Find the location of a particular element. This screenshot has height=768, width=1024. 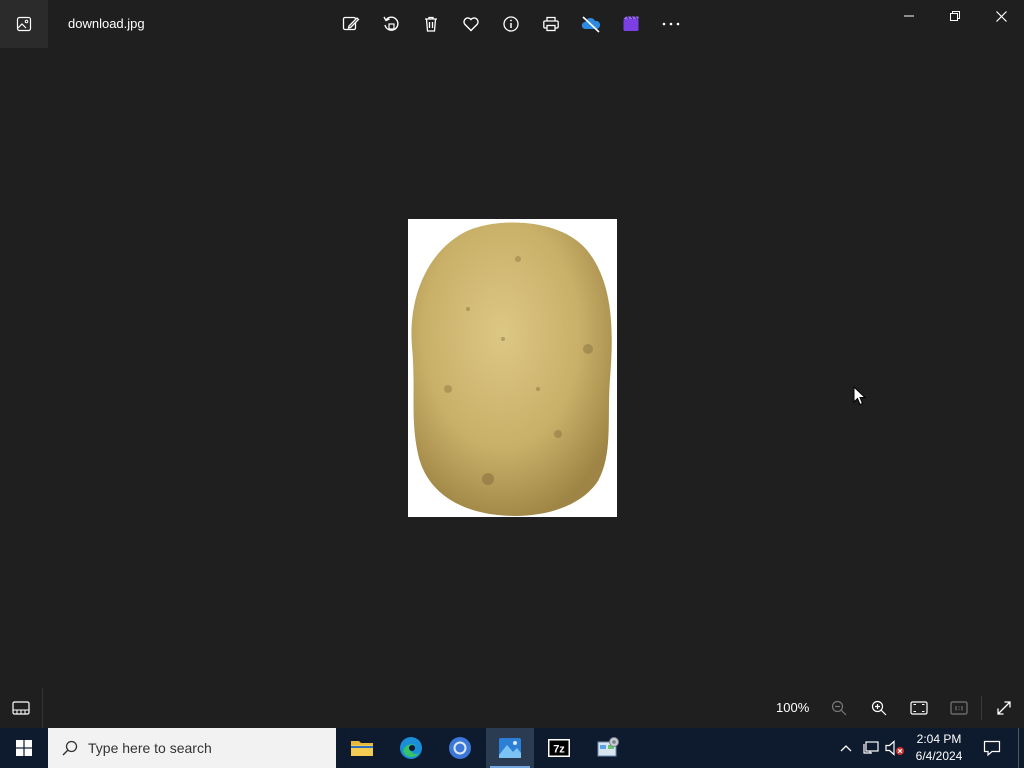

mouse-cursor-icon is located at coordinates (860, 398).